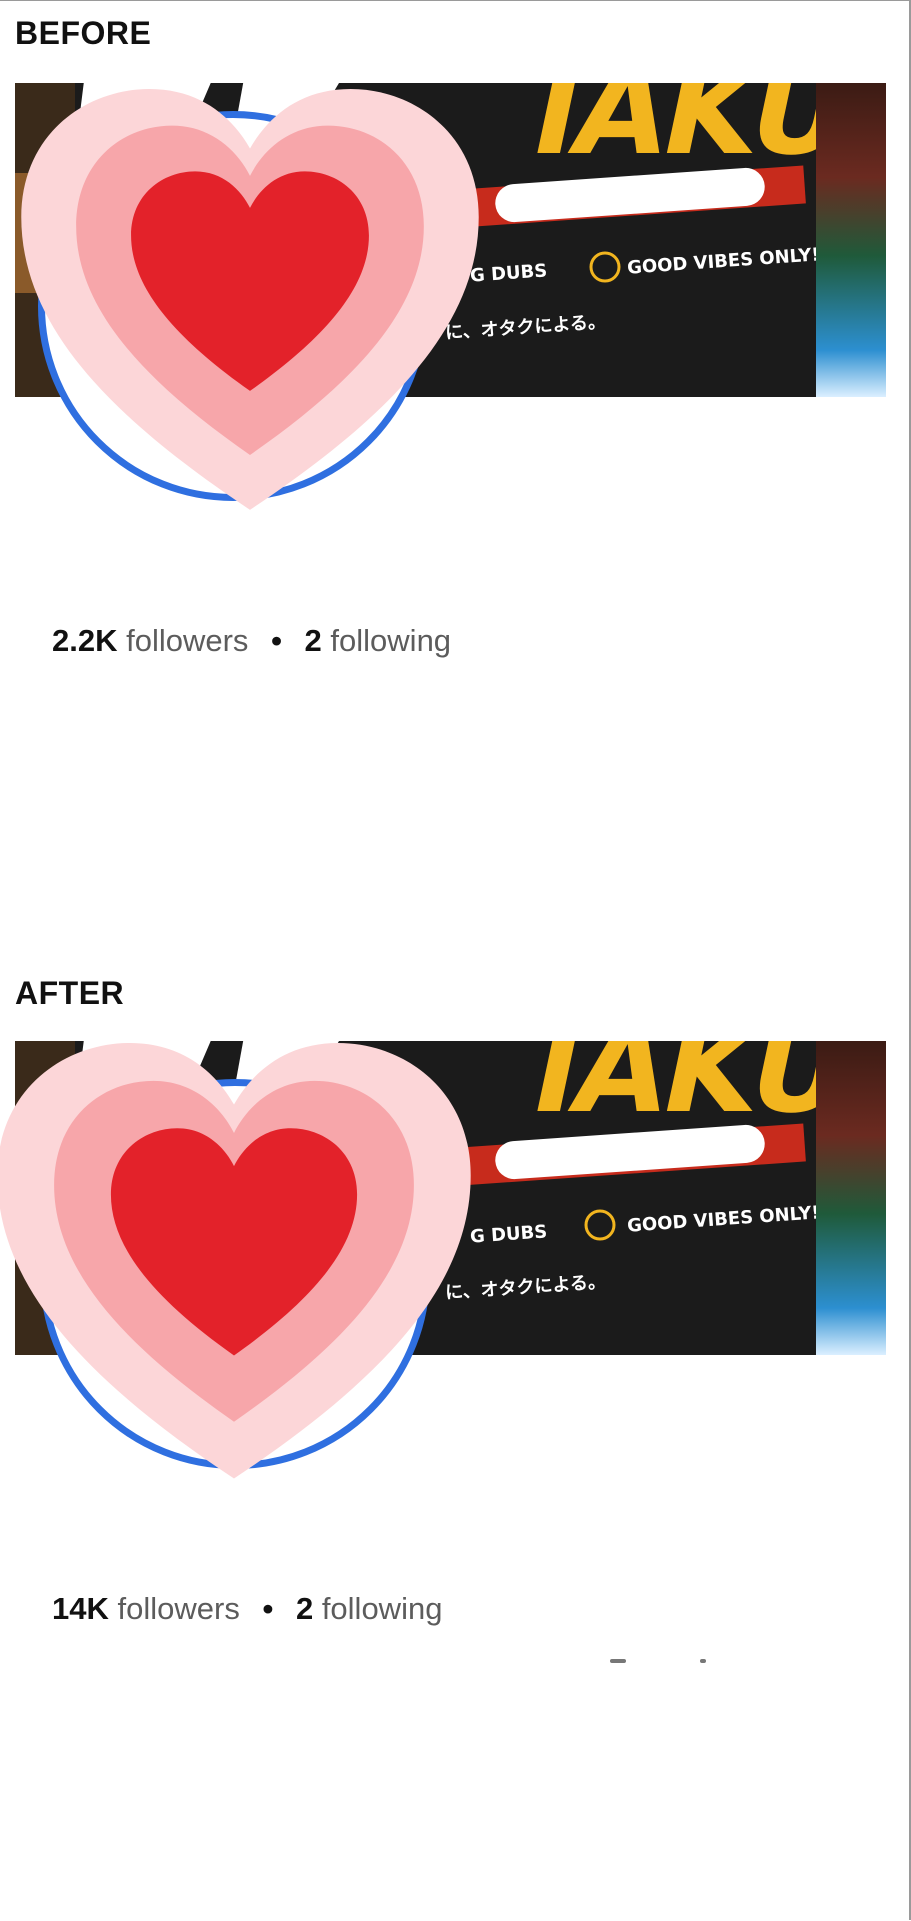 The height and width of the screenshot is (1921, 911). I want to click on after-title: AFTER, so click(70, 993).